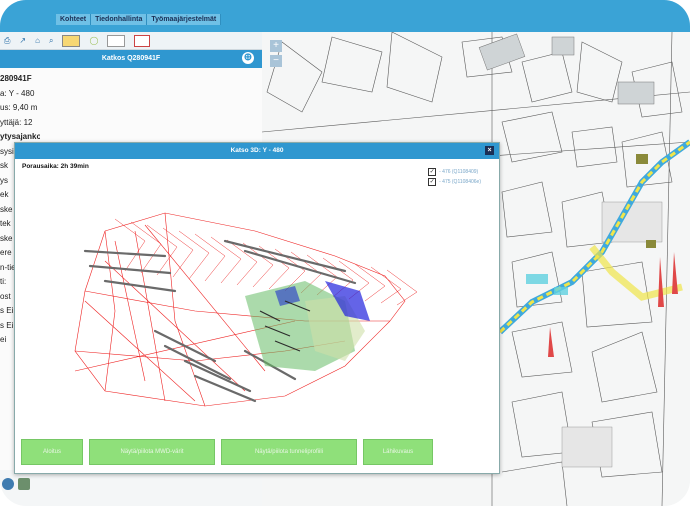 This screenshot has width=690, height=506. What do you see at coordinates (460, 182) in the screenshot?
I see `legend-label: - 475 (Q1108406e)` at bounding box center [460, 182].